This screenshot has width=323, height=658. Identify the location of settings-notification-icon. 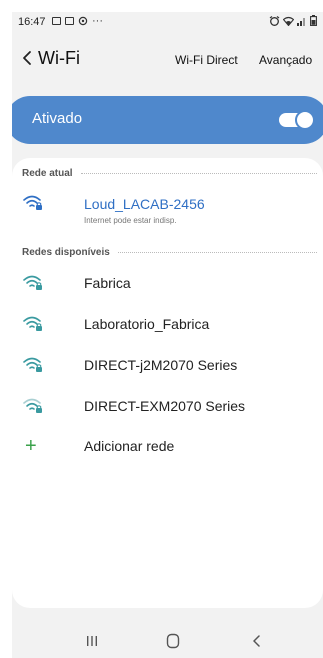
(83, 21).